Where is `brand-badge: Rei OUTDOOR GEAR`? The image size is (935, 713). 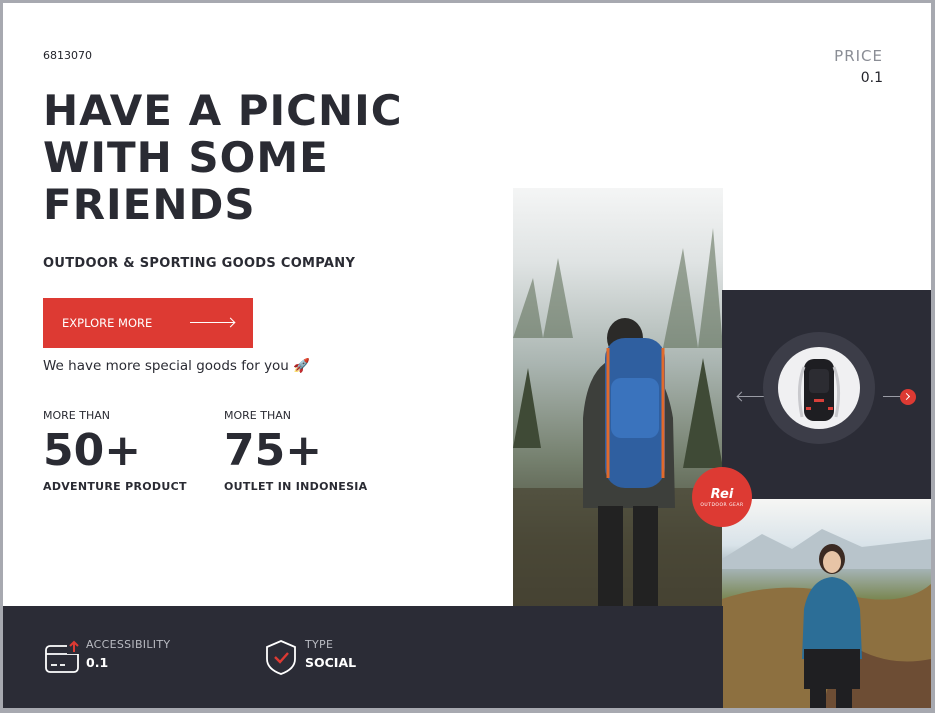 brand-badge: Rei OUTDOOR GEAR is located at coordinates (722, 497).